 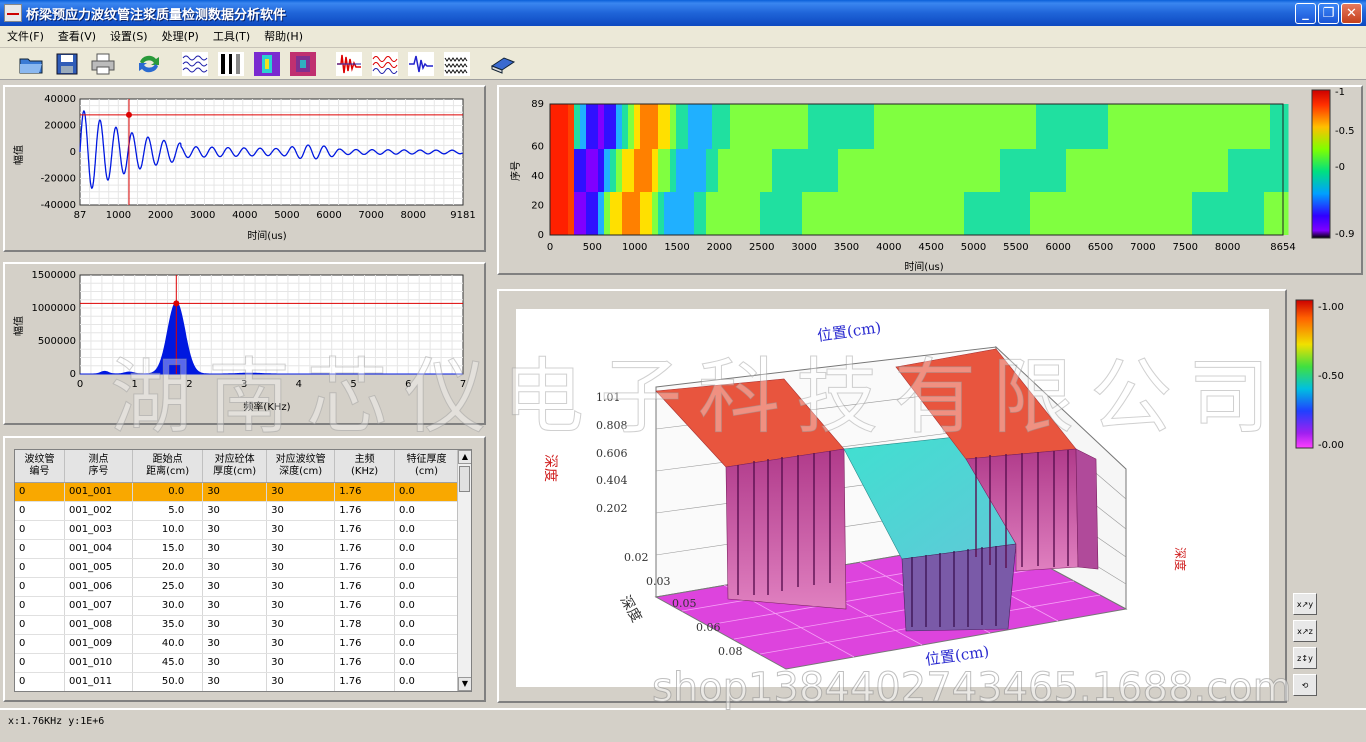 I want to click on print-button, so click(x=103, y=64).